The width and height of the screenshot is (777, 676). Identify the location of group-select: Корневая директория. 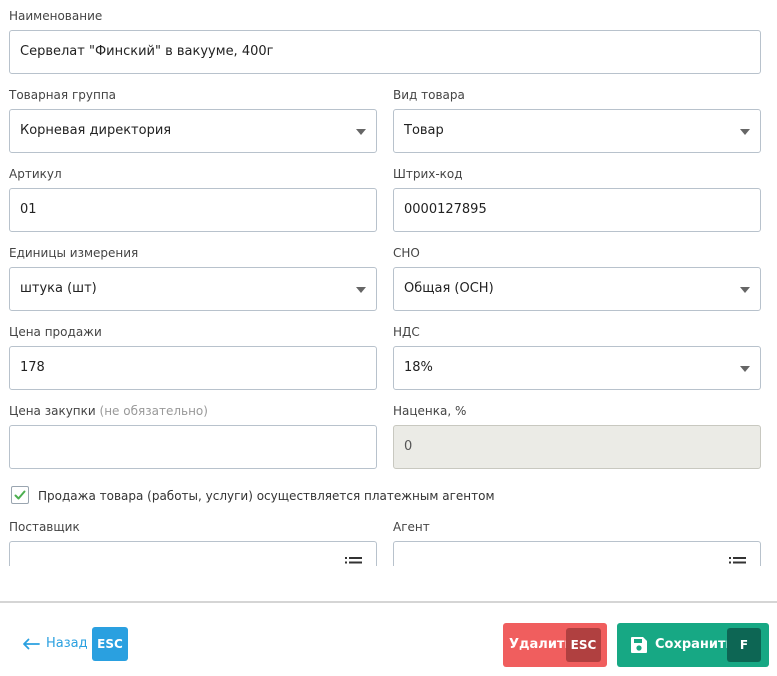
(193, 131).